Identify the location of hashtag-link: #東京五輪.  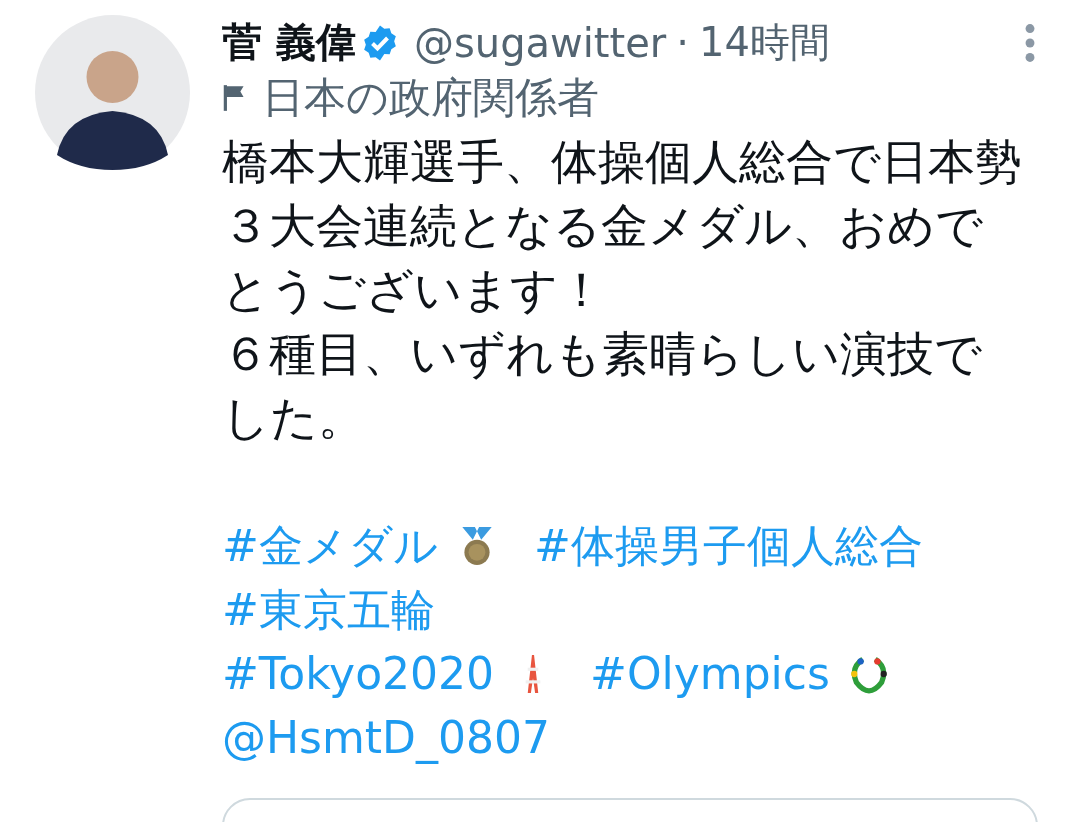
(328, 609).